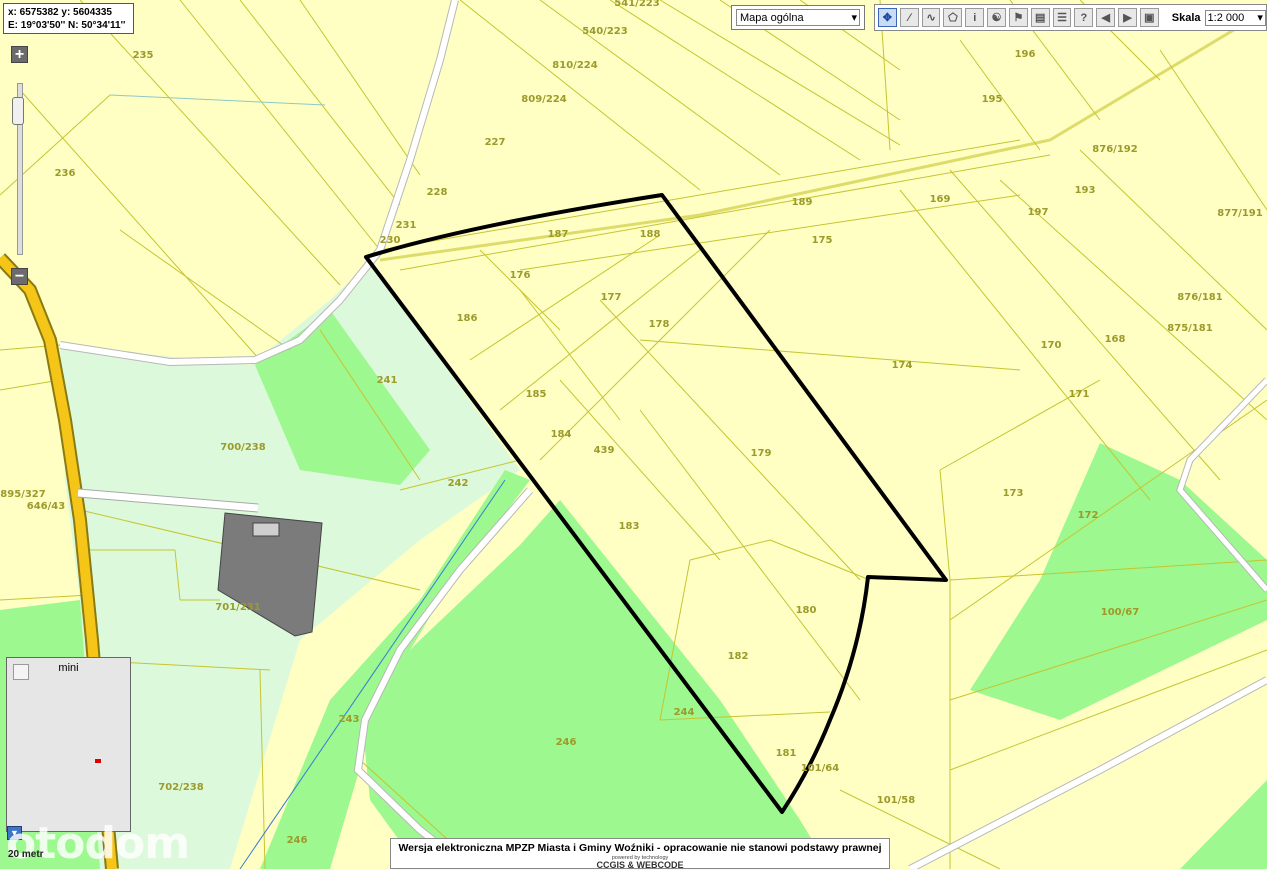 This screenshot has width=1267, height=870. What do you see at coordinates (1115, 339) in the screenshot?
I see `parcel-label: 168` at bounding box center [1115, 339].